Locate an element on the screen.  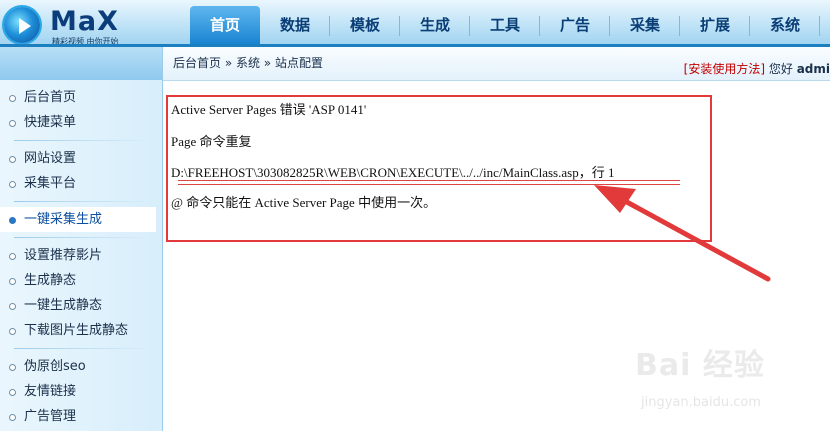
main-nav: 首页 数据 模板 生成 工具 广告 采集 扩展 系统 is located at coordinates (505, 26).